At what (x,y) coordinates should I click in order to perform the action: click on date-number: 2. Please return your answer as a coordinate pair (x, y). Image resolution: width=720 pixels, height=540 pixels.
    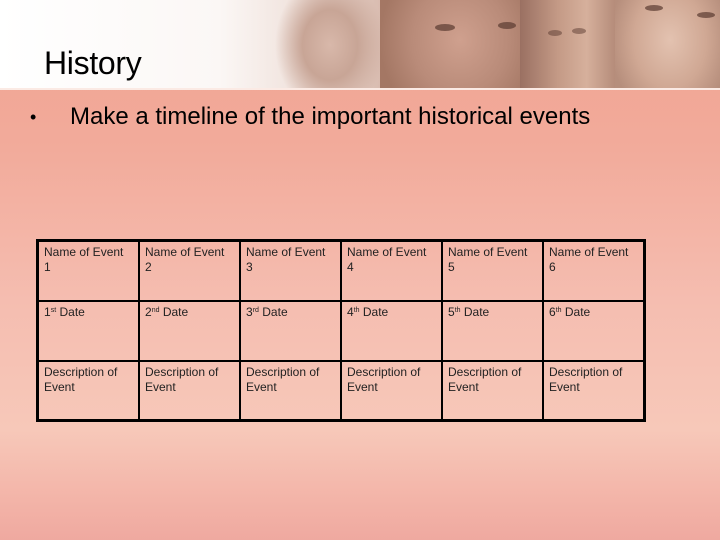
    Looking at the image, I should click on (148, 311).